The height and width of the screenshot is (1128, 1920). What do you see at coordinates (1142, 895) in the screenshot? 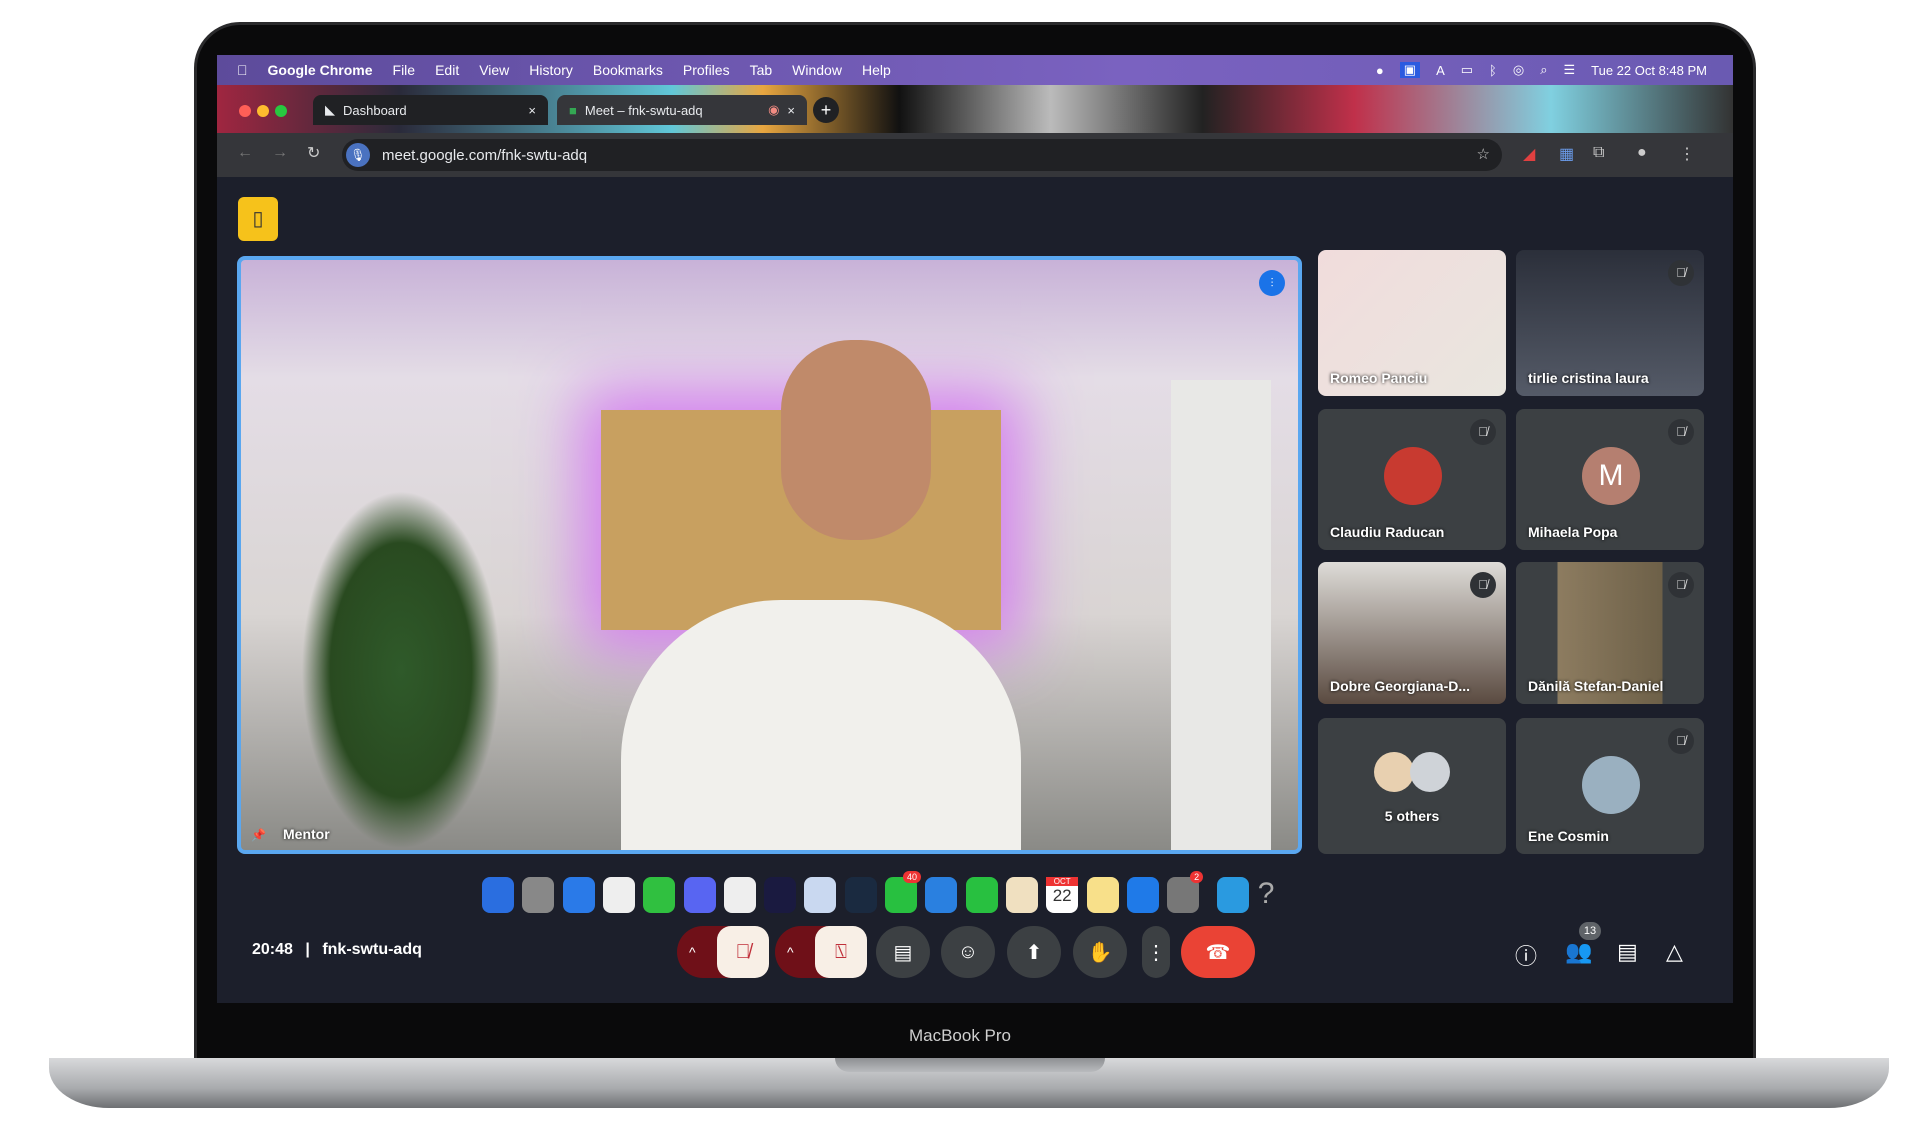
I see `dock-app-app-store-icon` at bounding box center [1142, 895].